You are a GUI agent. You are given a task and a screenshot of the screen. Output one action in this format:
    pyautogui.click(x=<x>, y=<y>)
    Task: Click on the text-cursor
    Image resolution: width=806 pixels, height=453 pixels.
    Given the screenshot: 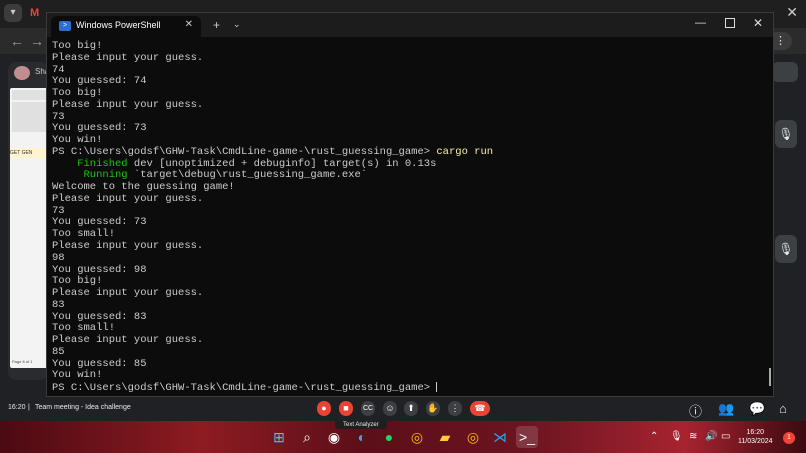 What is the action you would take?
    pyautogui.click(x=437, y=387)
    